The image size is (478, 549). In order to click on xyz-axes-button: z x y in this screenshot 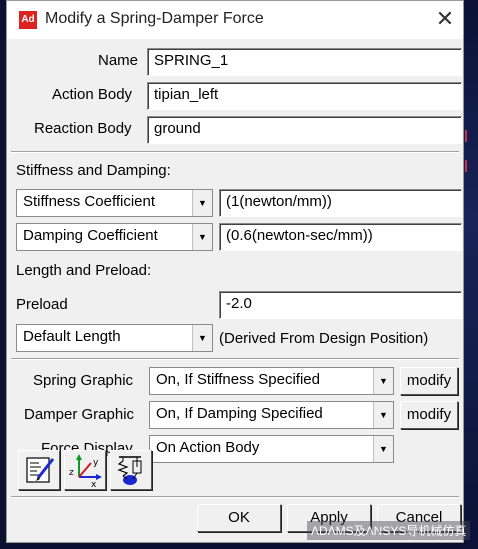, I will do `click(85, 470)`.